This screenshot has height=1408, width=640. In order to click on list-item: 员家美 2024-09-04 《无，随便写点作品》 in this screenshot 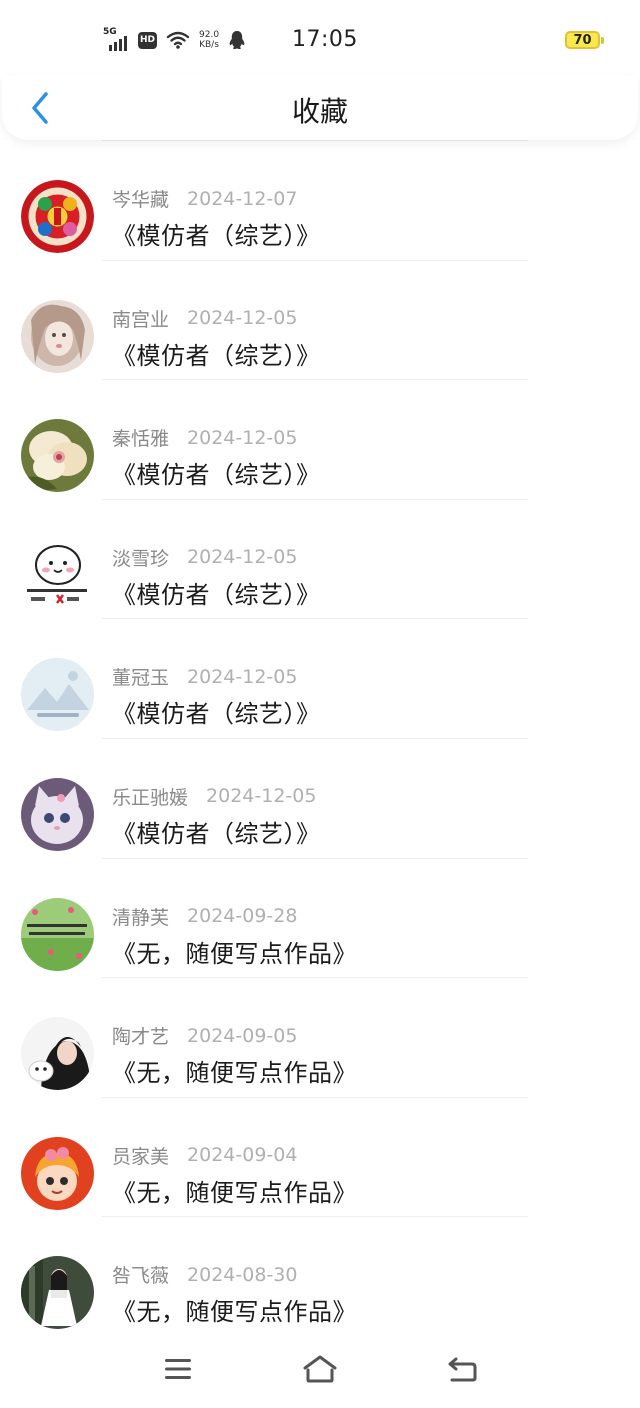, I will do `click(320, 1156)`.